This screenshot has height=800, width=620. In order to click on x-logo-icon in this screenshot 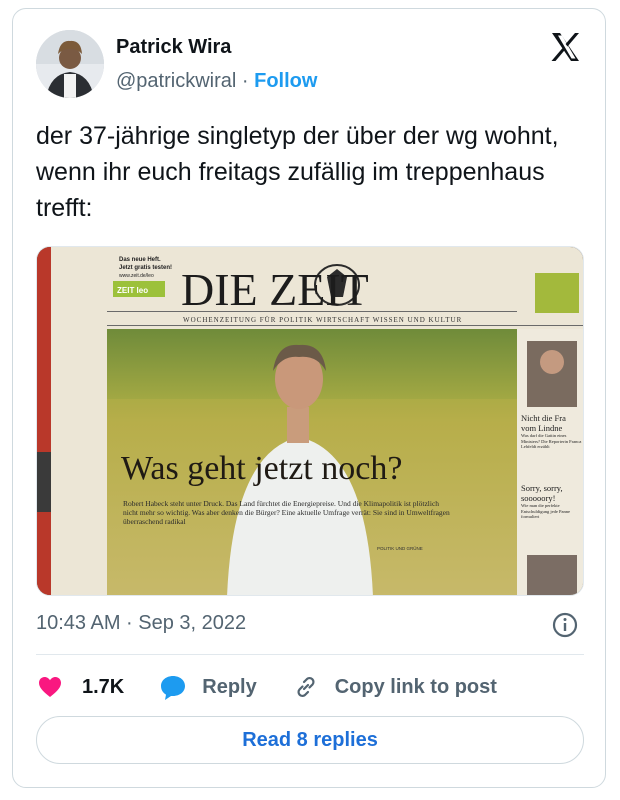, I will do `click(565, 47)`.